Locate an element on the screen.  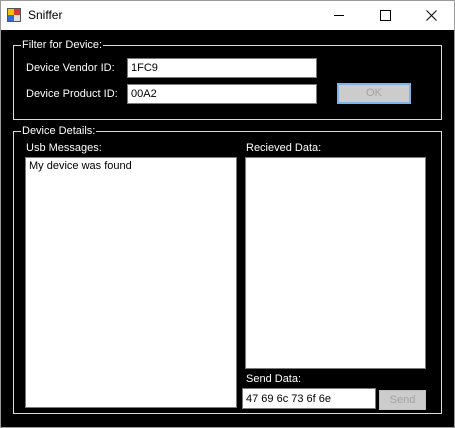
ok-button: OK is located at coordinates (374, 93).